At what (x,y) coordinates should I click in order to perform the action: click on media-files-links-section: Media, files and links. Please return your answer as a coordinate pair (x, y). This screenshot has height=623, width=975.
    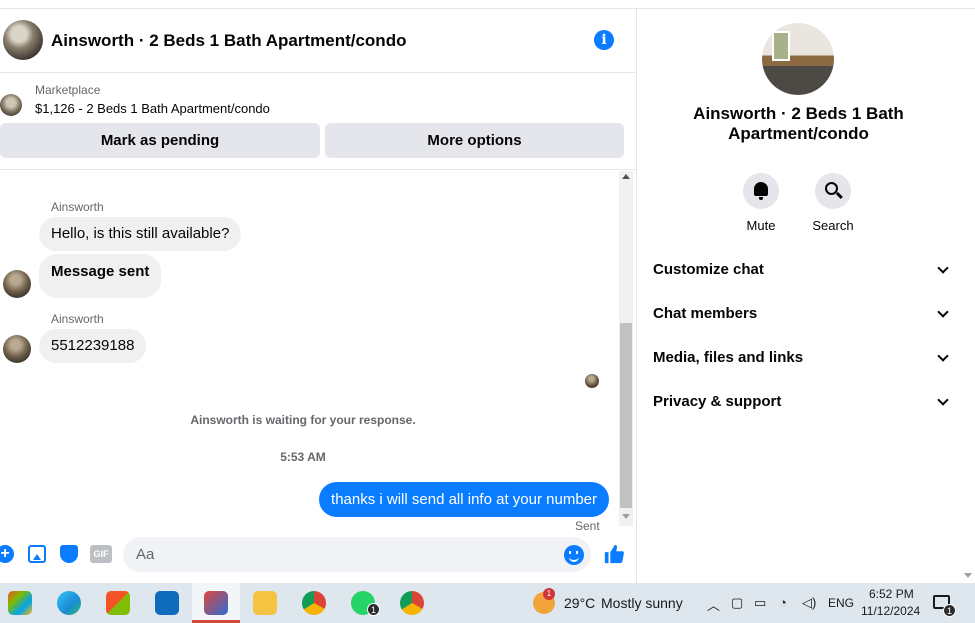
    Looking at the image, I should click on (801, 358).